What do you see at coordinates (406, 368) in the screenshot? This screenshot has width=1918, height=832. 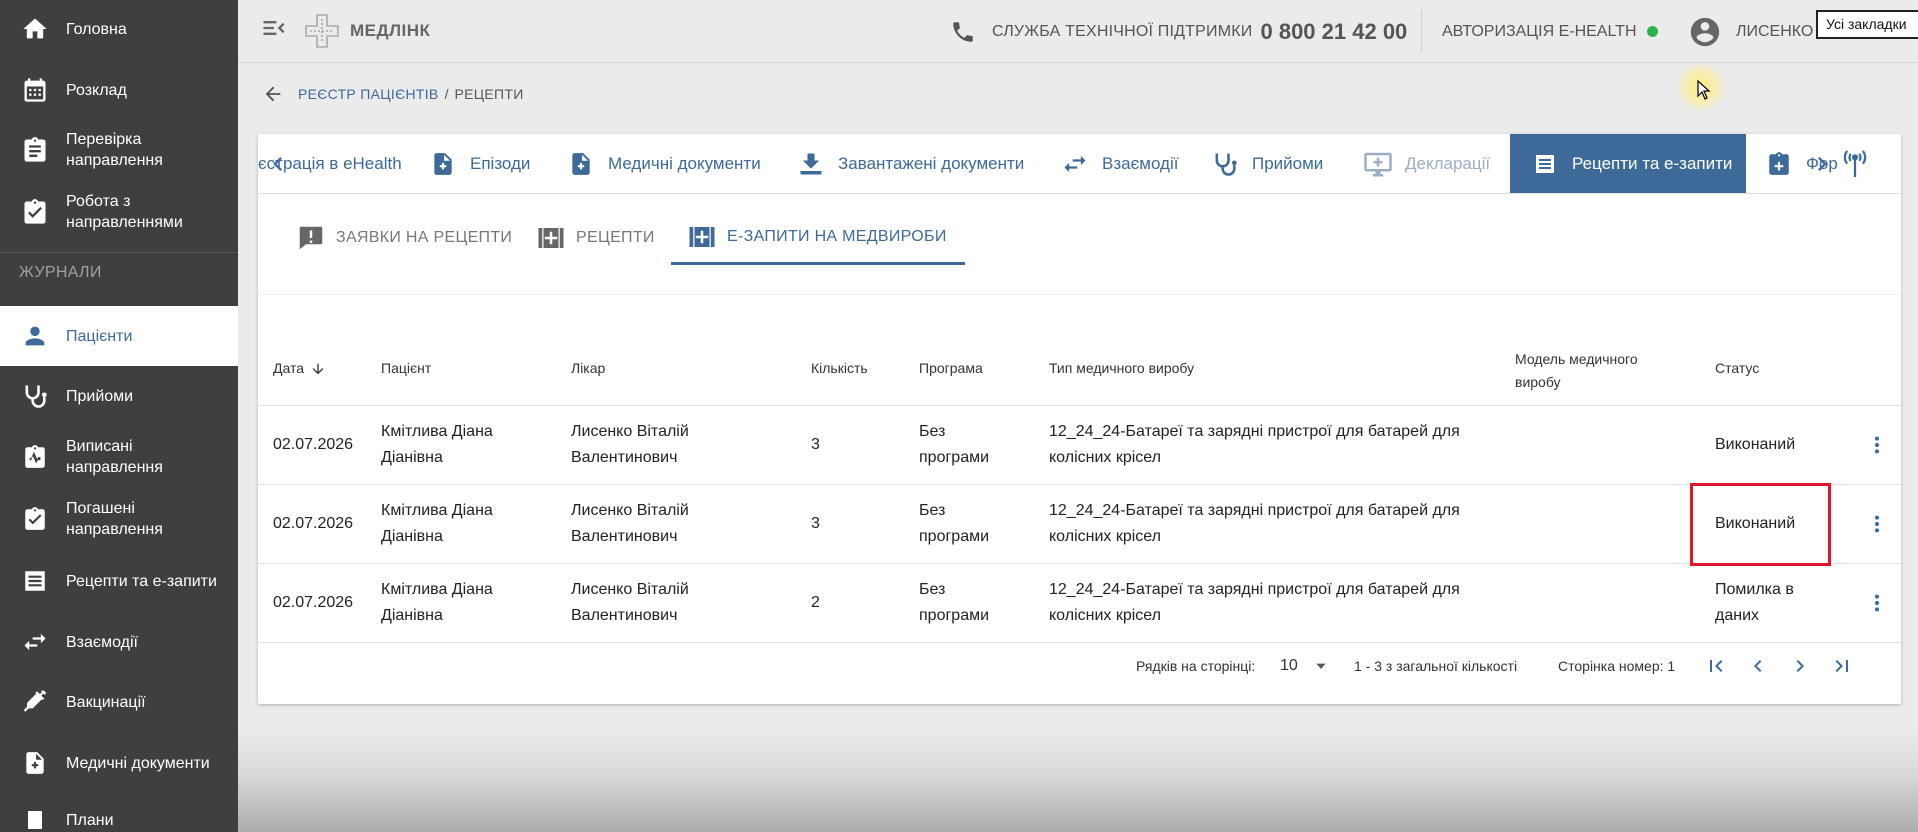 I see `column-header-patient: Пацієнт` at bounding box center [406, 368].